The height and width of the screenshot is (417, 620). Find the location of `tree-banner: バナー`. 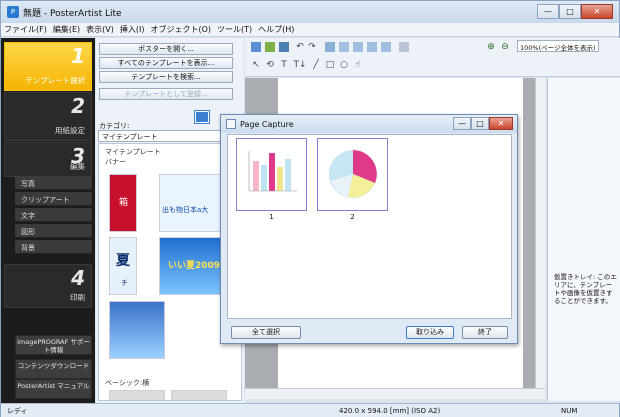

tree-banner: バナー is located at coordinates (115, 162).